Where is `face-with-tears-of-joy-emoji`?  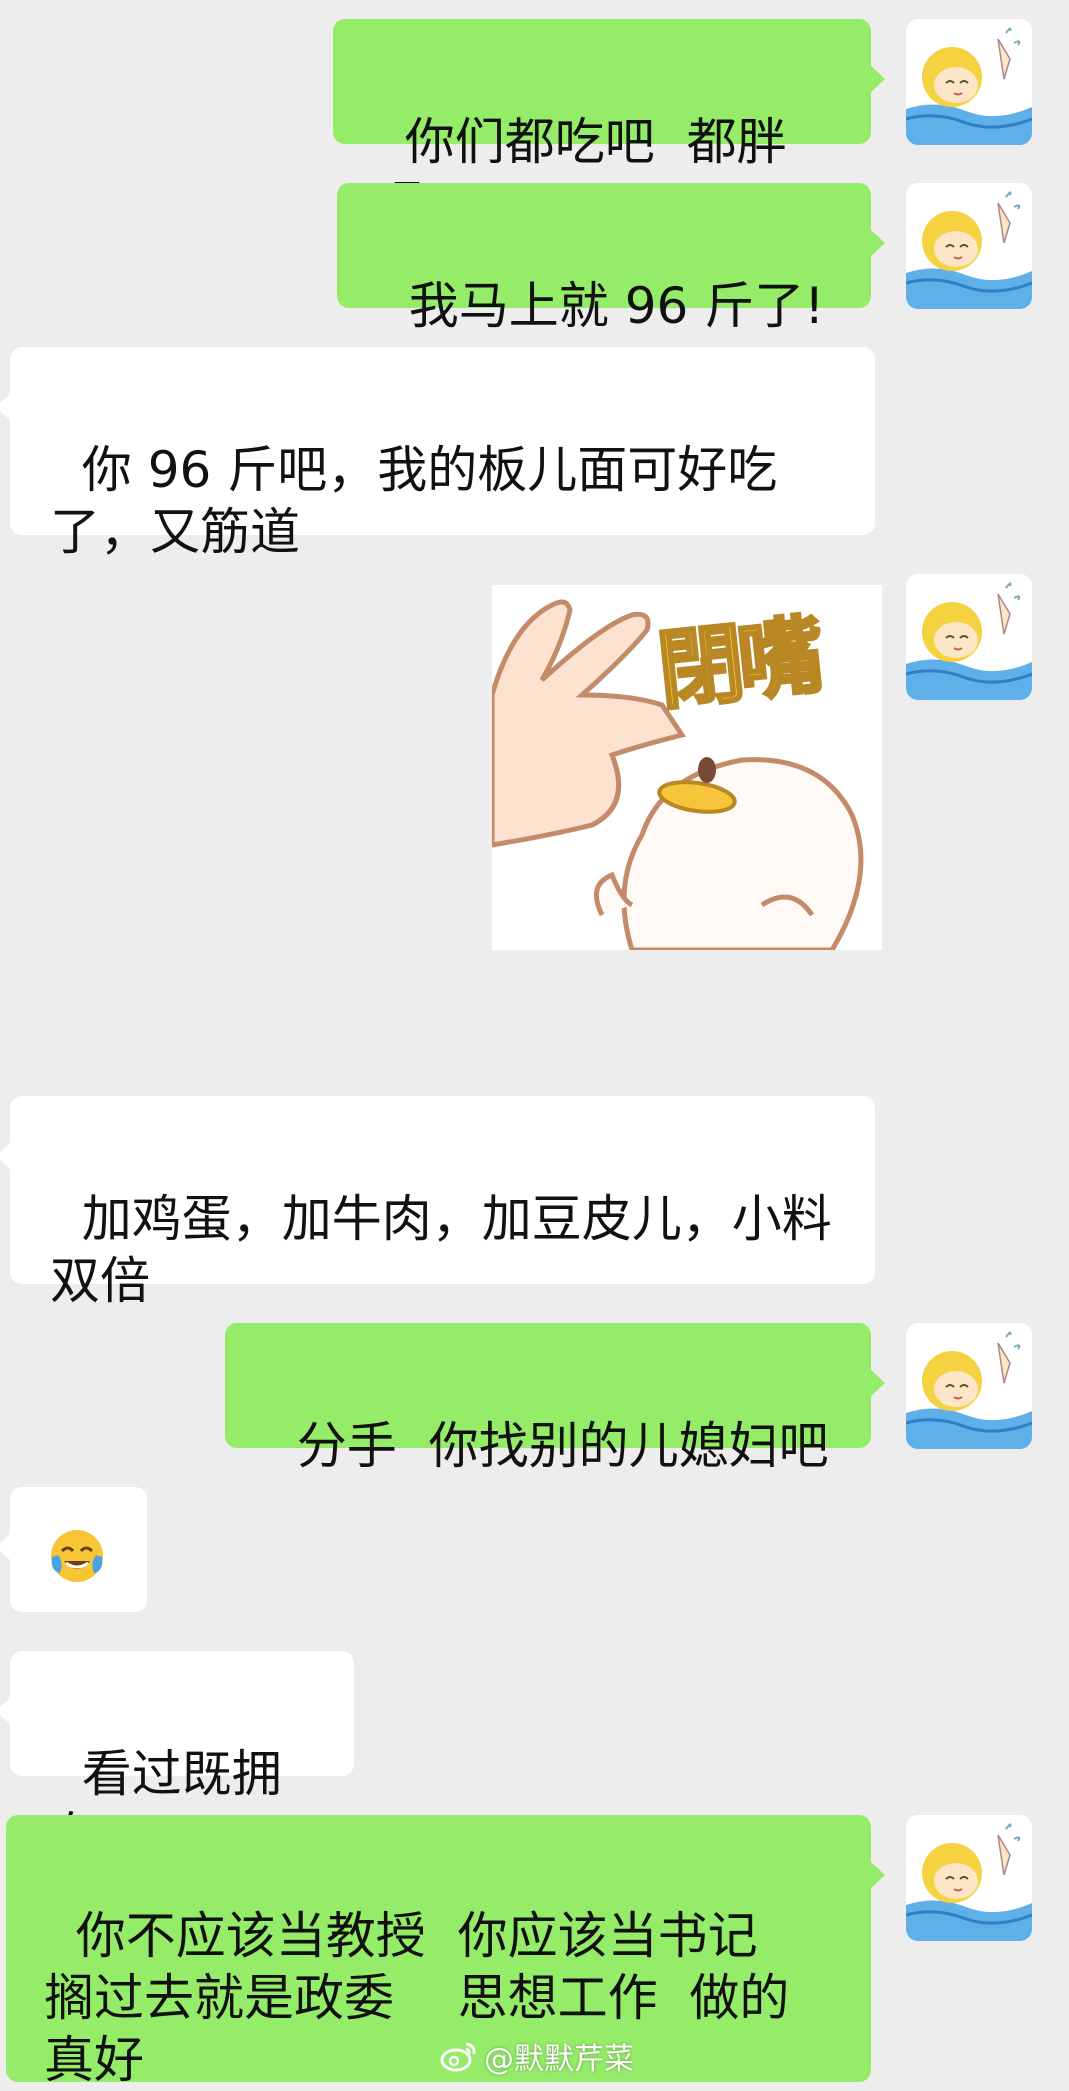
face-with-tears-of-joy-emoji is located at coordinates (77, 1556).